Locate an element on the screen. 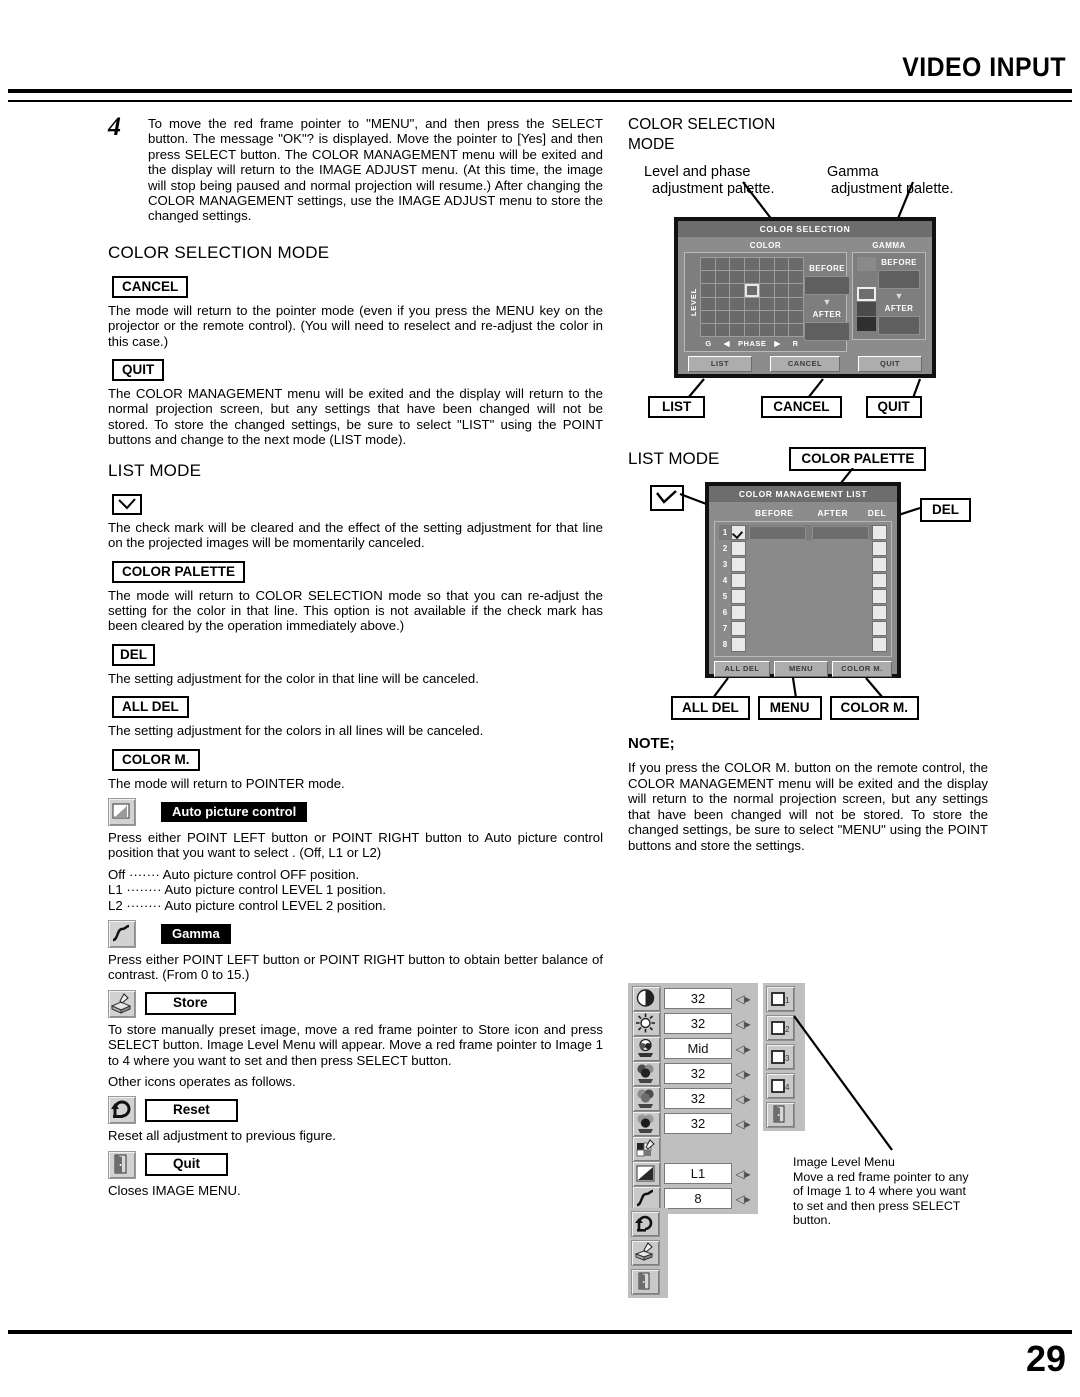 Image resolution: width=1080 pixels, height=1397 pixels. cml-row: 2 is located at coordinates (803, 548).